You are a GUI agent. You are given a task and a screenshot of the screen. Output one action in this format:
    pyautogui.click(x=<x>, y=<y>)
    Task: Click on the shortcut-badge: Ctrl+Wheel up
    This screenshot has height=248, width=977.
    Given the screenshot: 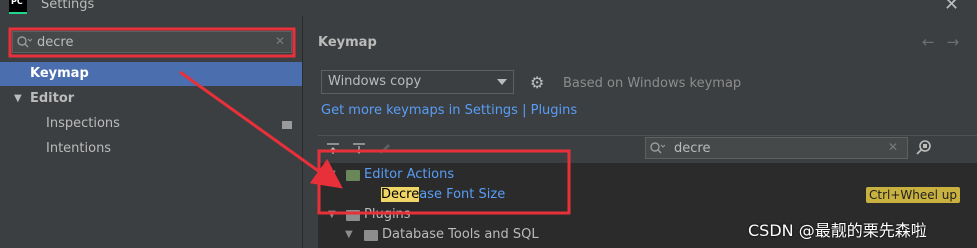 What is the action you would take?
    pyautogui.click(x=913, y=195)
    